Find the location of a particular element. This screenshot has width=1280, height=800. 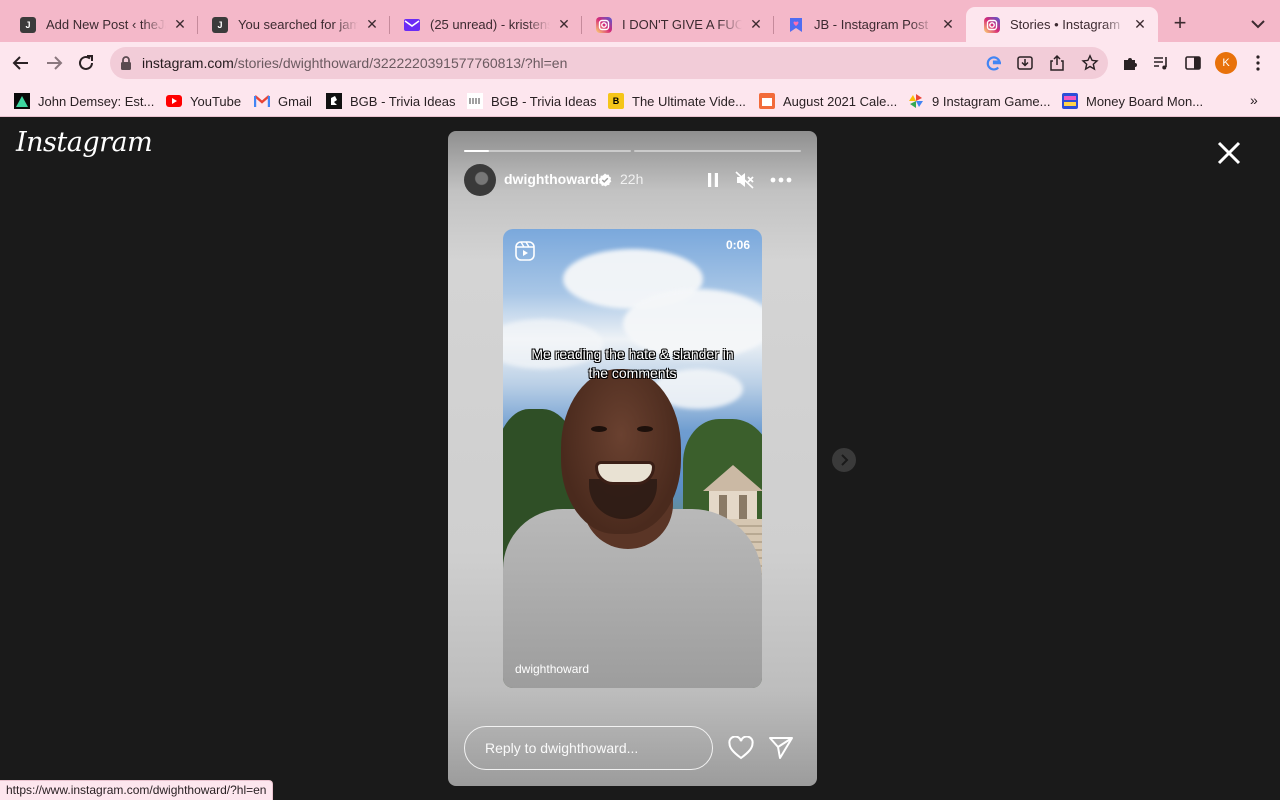

back-arrow-icon is located at coordinates (21, 63).